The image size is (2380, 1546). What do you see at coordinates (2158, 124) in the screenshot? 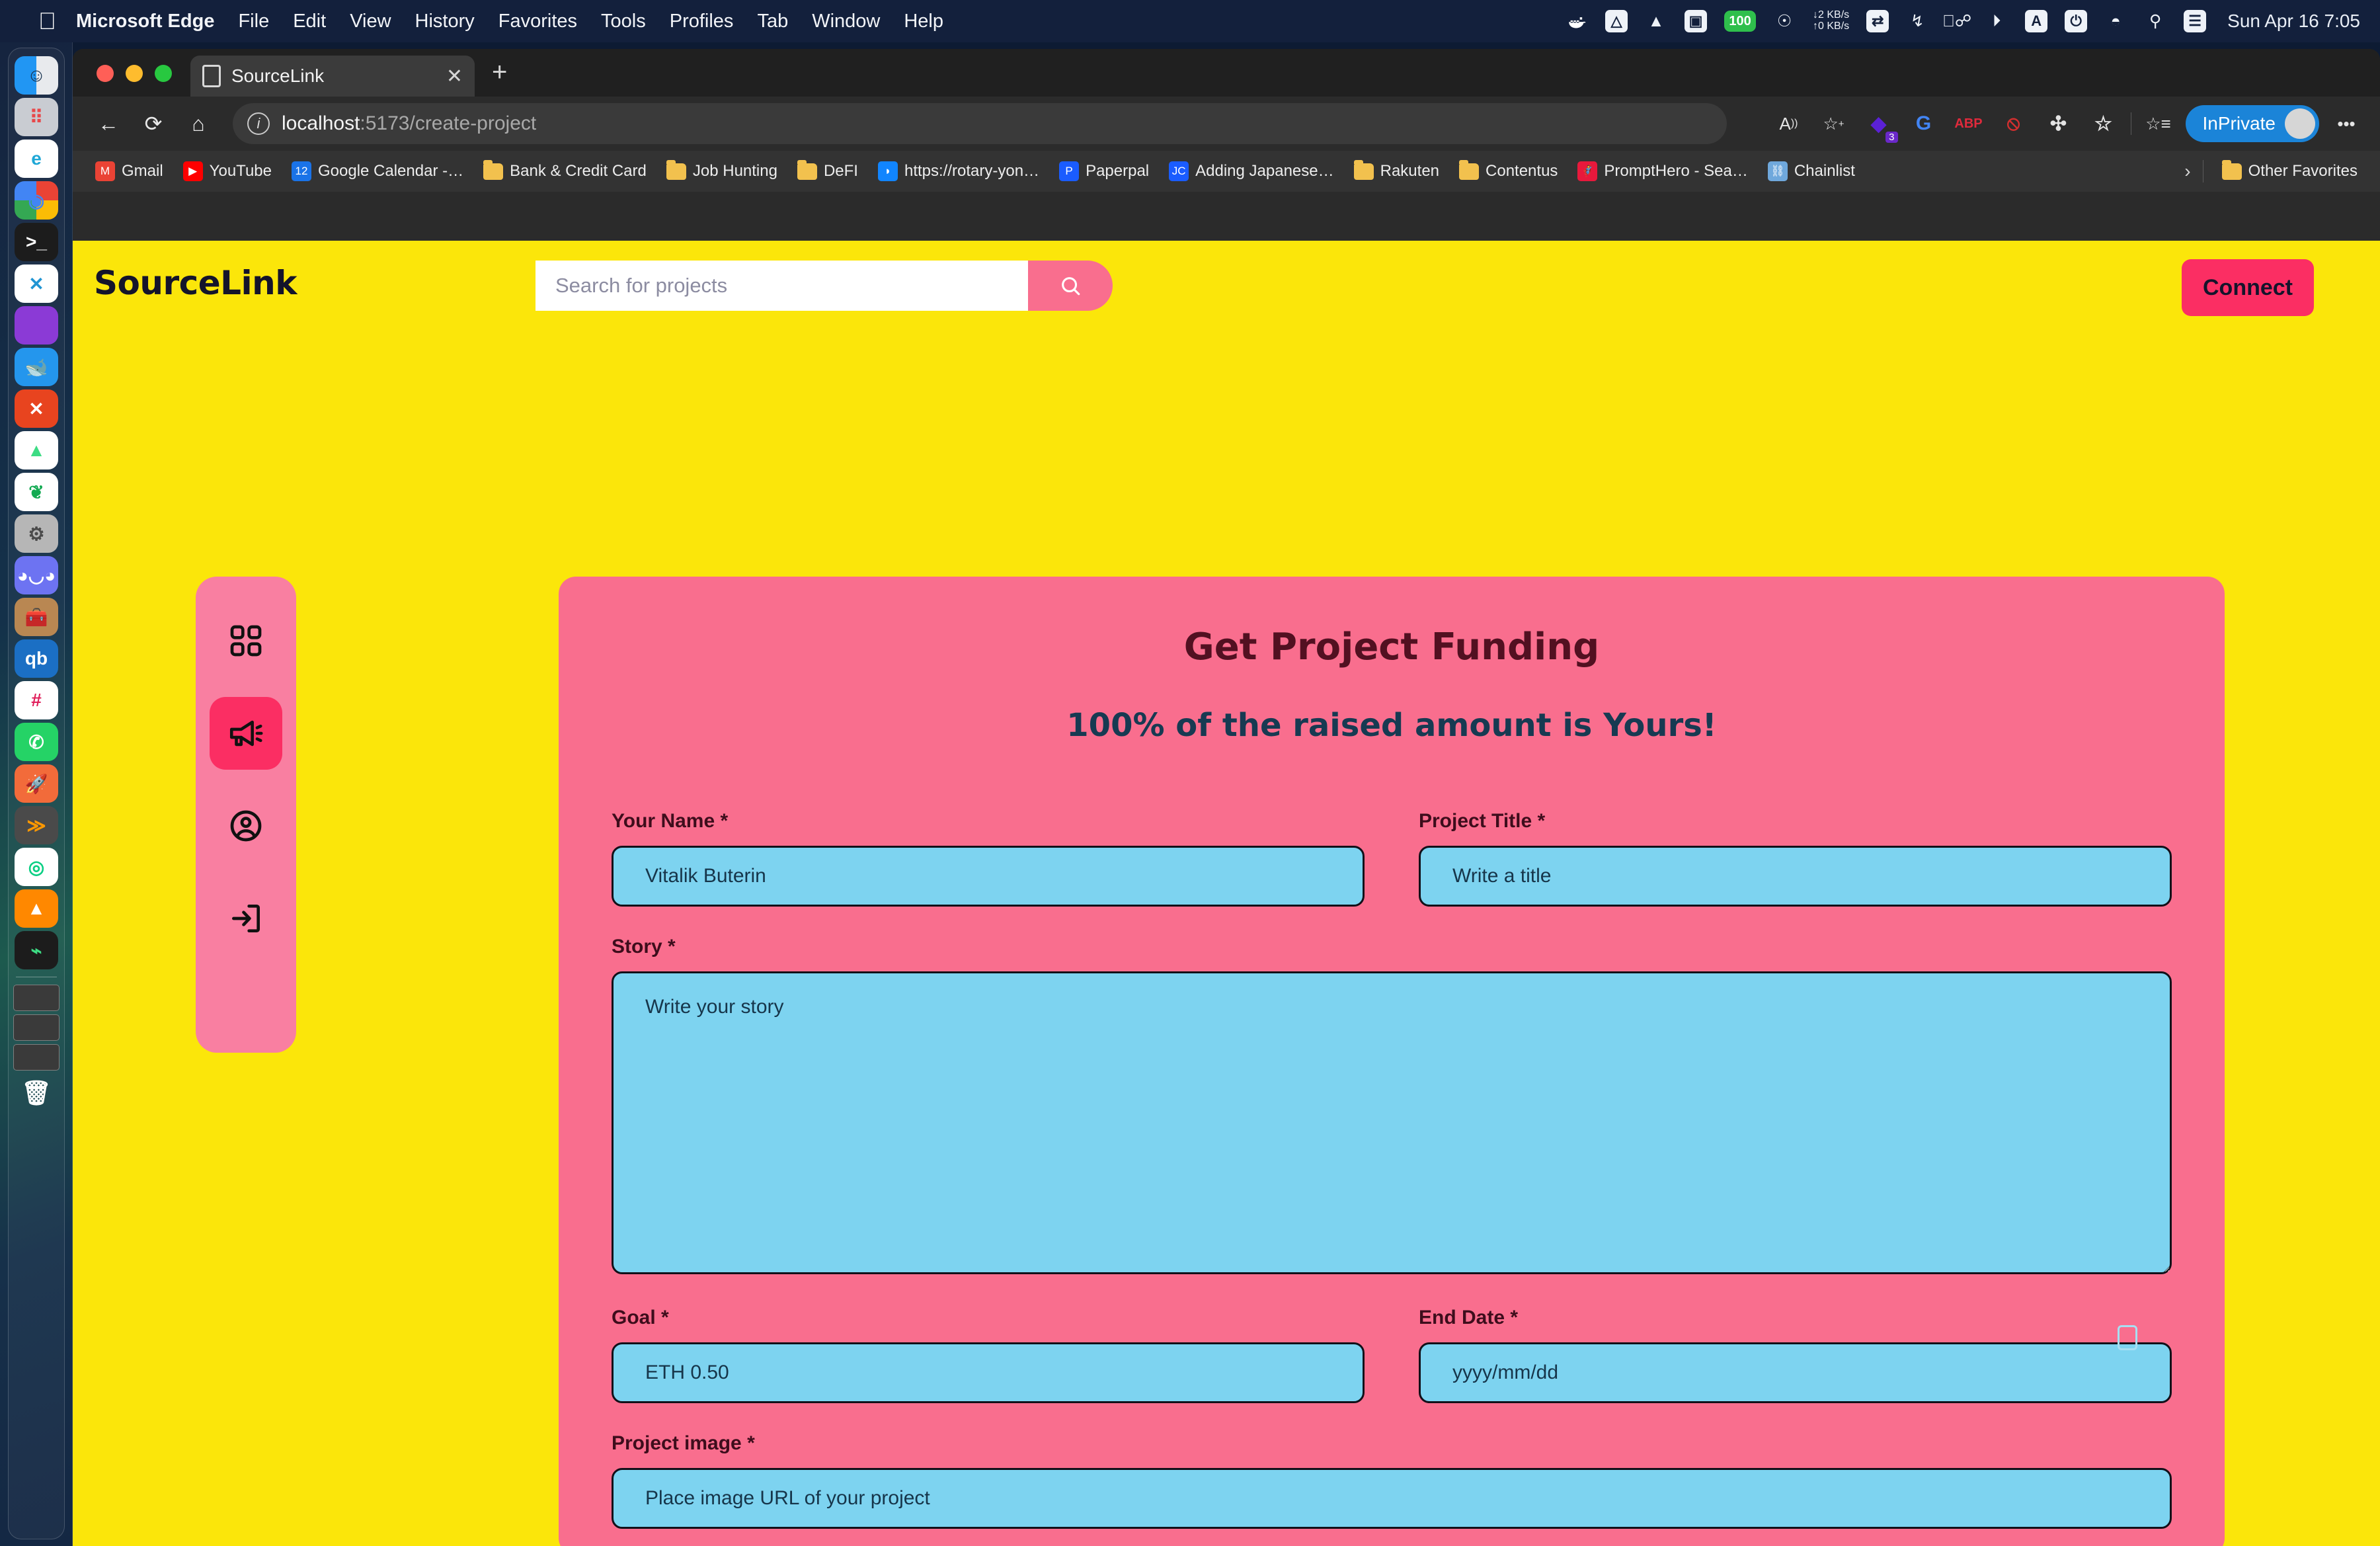
I see `collections-icon: ☆≡` at bounding box center [2158, 124].